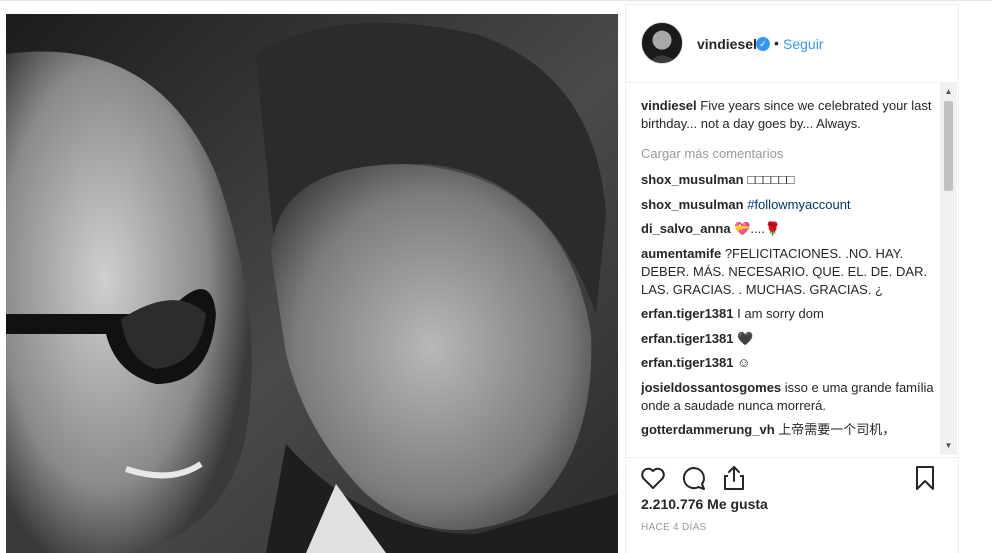 This screenshot has width=992, height=553. I want to click on avatar, so click(662, 43).